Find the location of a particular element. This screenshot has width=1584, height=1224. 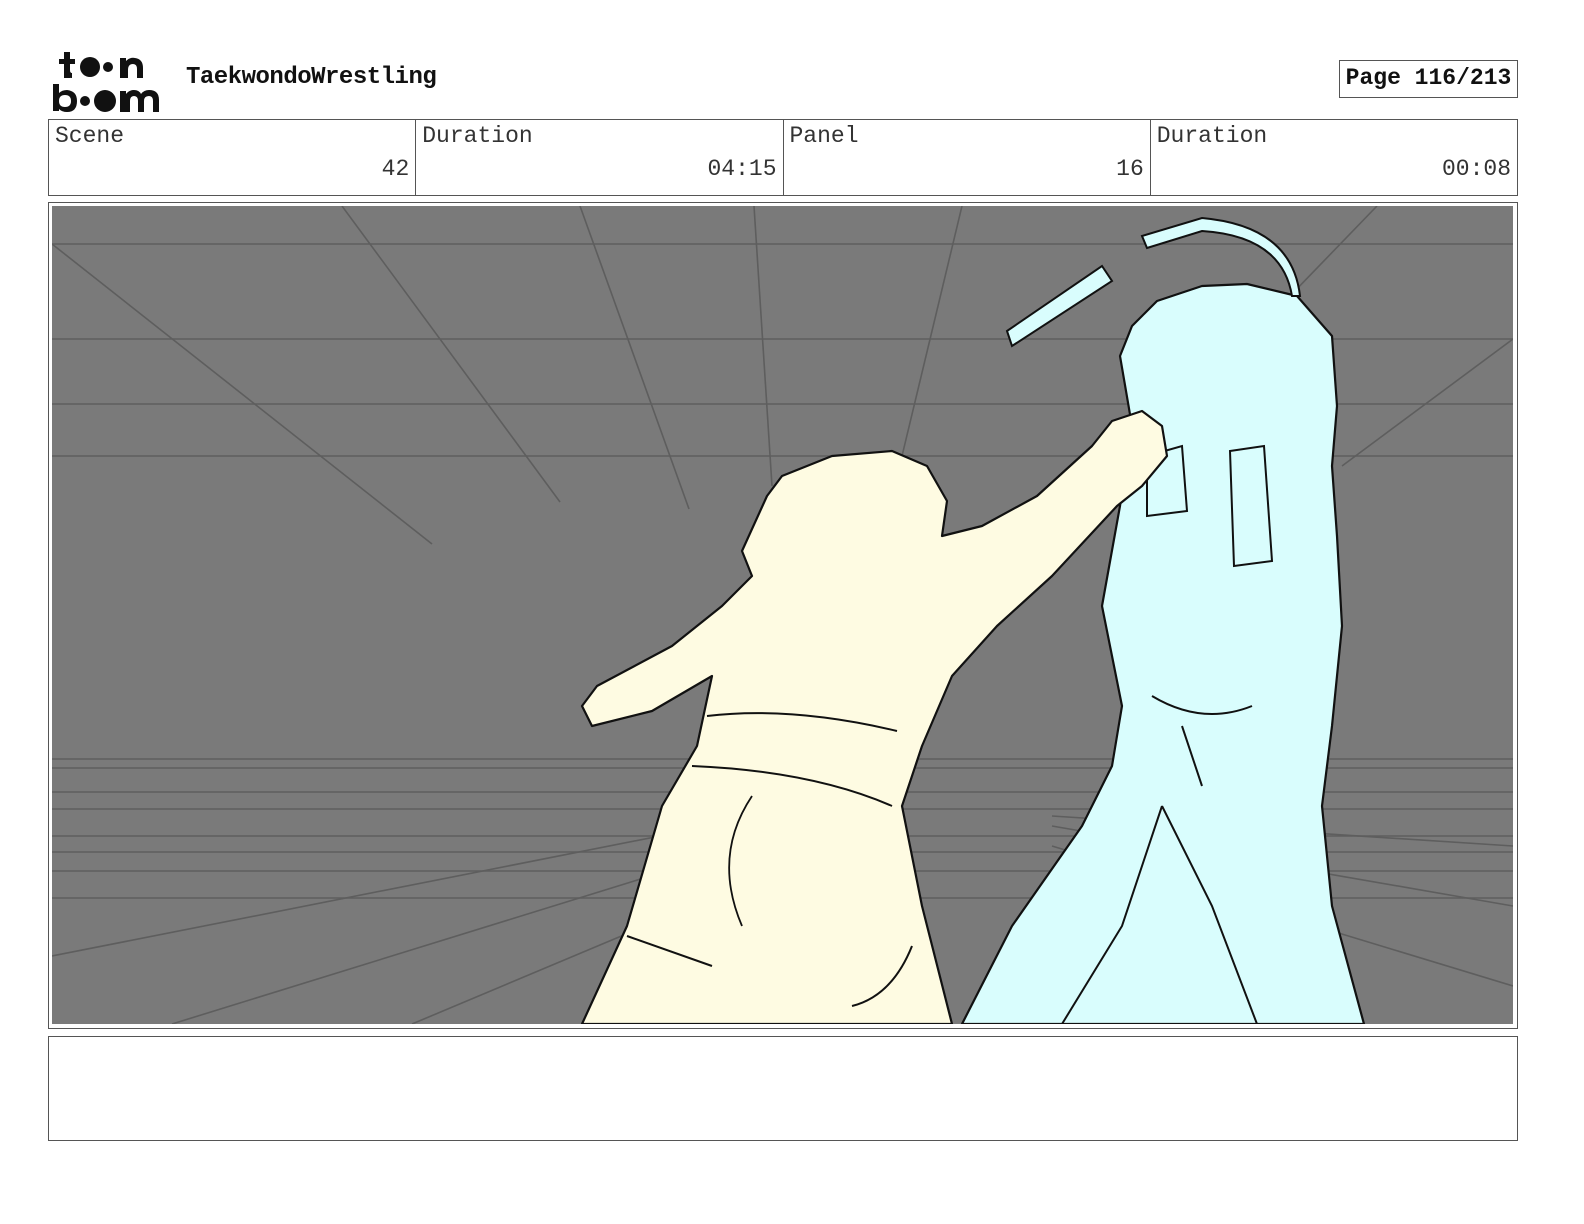

panel-value: 16 is located at coordinates (1130, 169).